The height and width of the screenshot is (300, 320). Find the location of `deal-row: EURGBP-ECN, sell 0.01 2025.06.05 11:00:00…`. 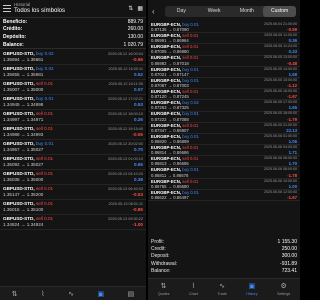

deal-row: EURGBP-ECN, sell 0.01 2025.06.05 11:00:00… is located at coordinates (224, 39).